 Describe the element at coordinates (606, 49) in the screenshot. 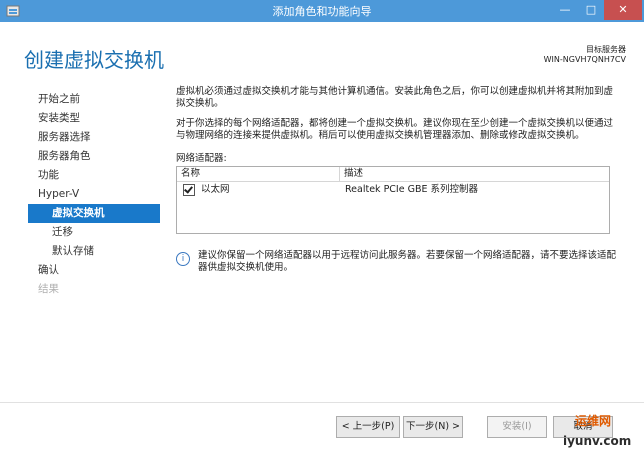

I see `destination-server-label: 目标服务器` at that location.